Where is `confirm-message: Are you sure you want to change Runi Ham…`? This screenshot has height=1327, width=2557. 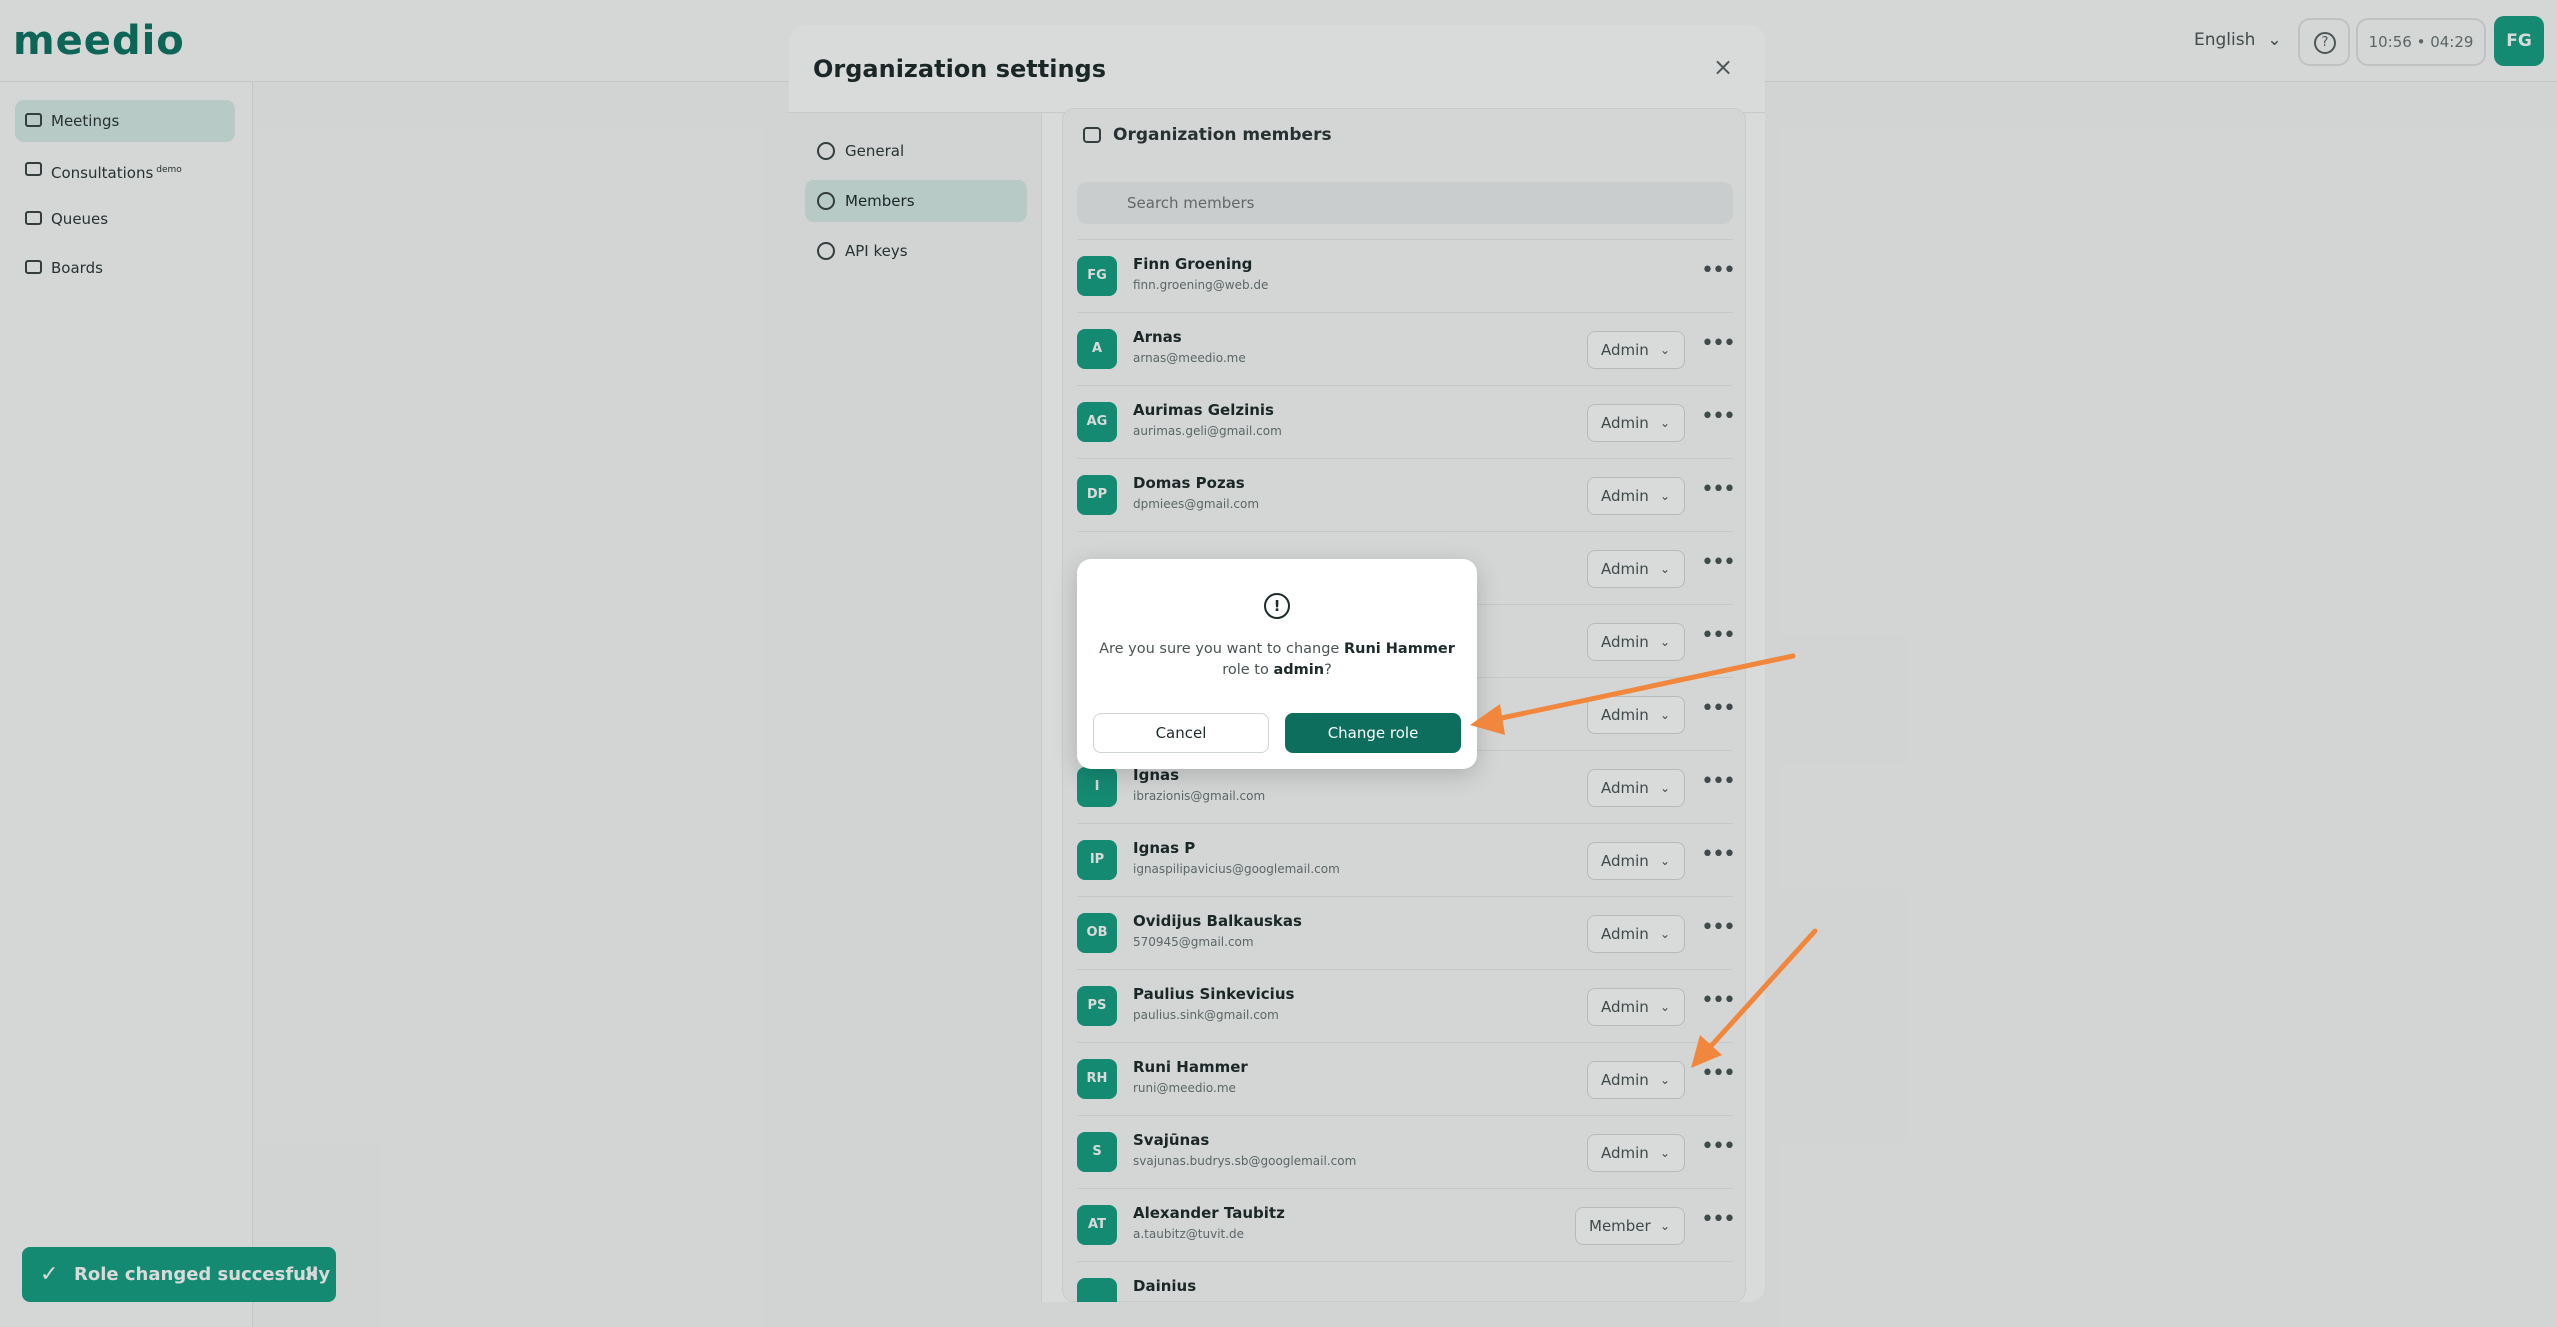
confirm-message: Are you sure you want to change Runi Ham… is located at coordinates (1277, 660).